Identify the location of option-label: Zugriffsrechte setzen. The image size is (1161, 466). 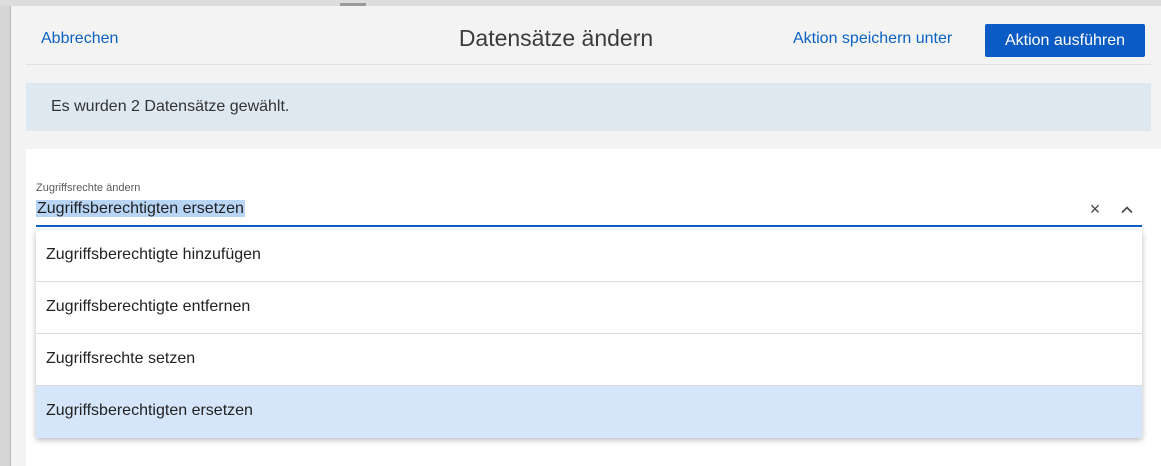
(121, 358).